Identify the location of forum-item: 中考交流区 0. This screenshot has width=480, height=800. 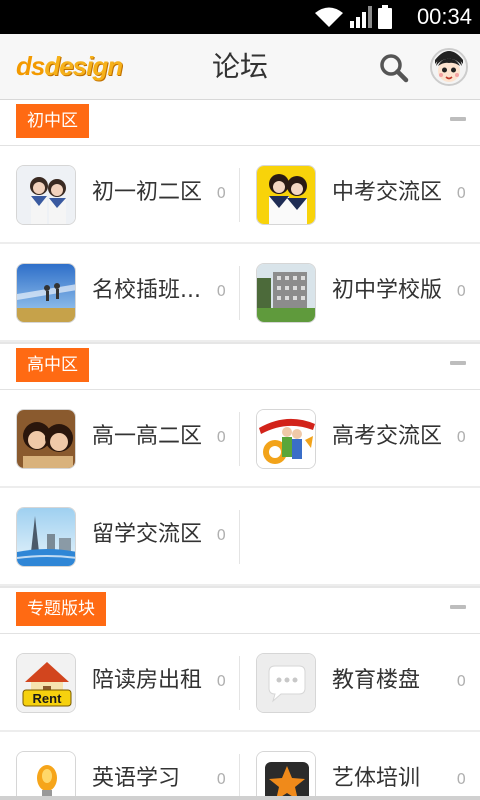
(360, 195).